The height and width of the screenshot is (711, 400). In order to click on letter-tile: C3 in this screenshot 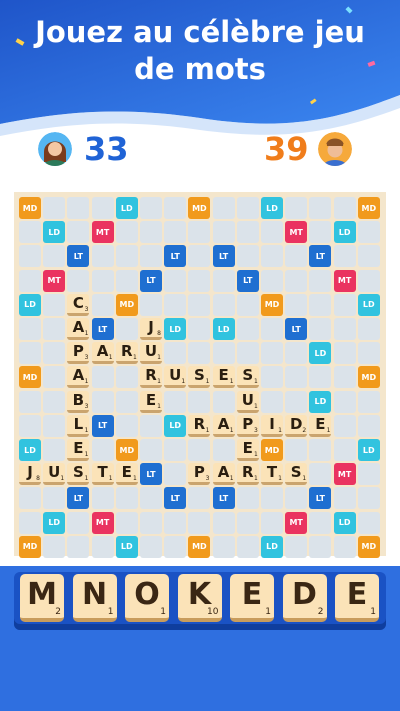, I will do `click(78, 304)`.